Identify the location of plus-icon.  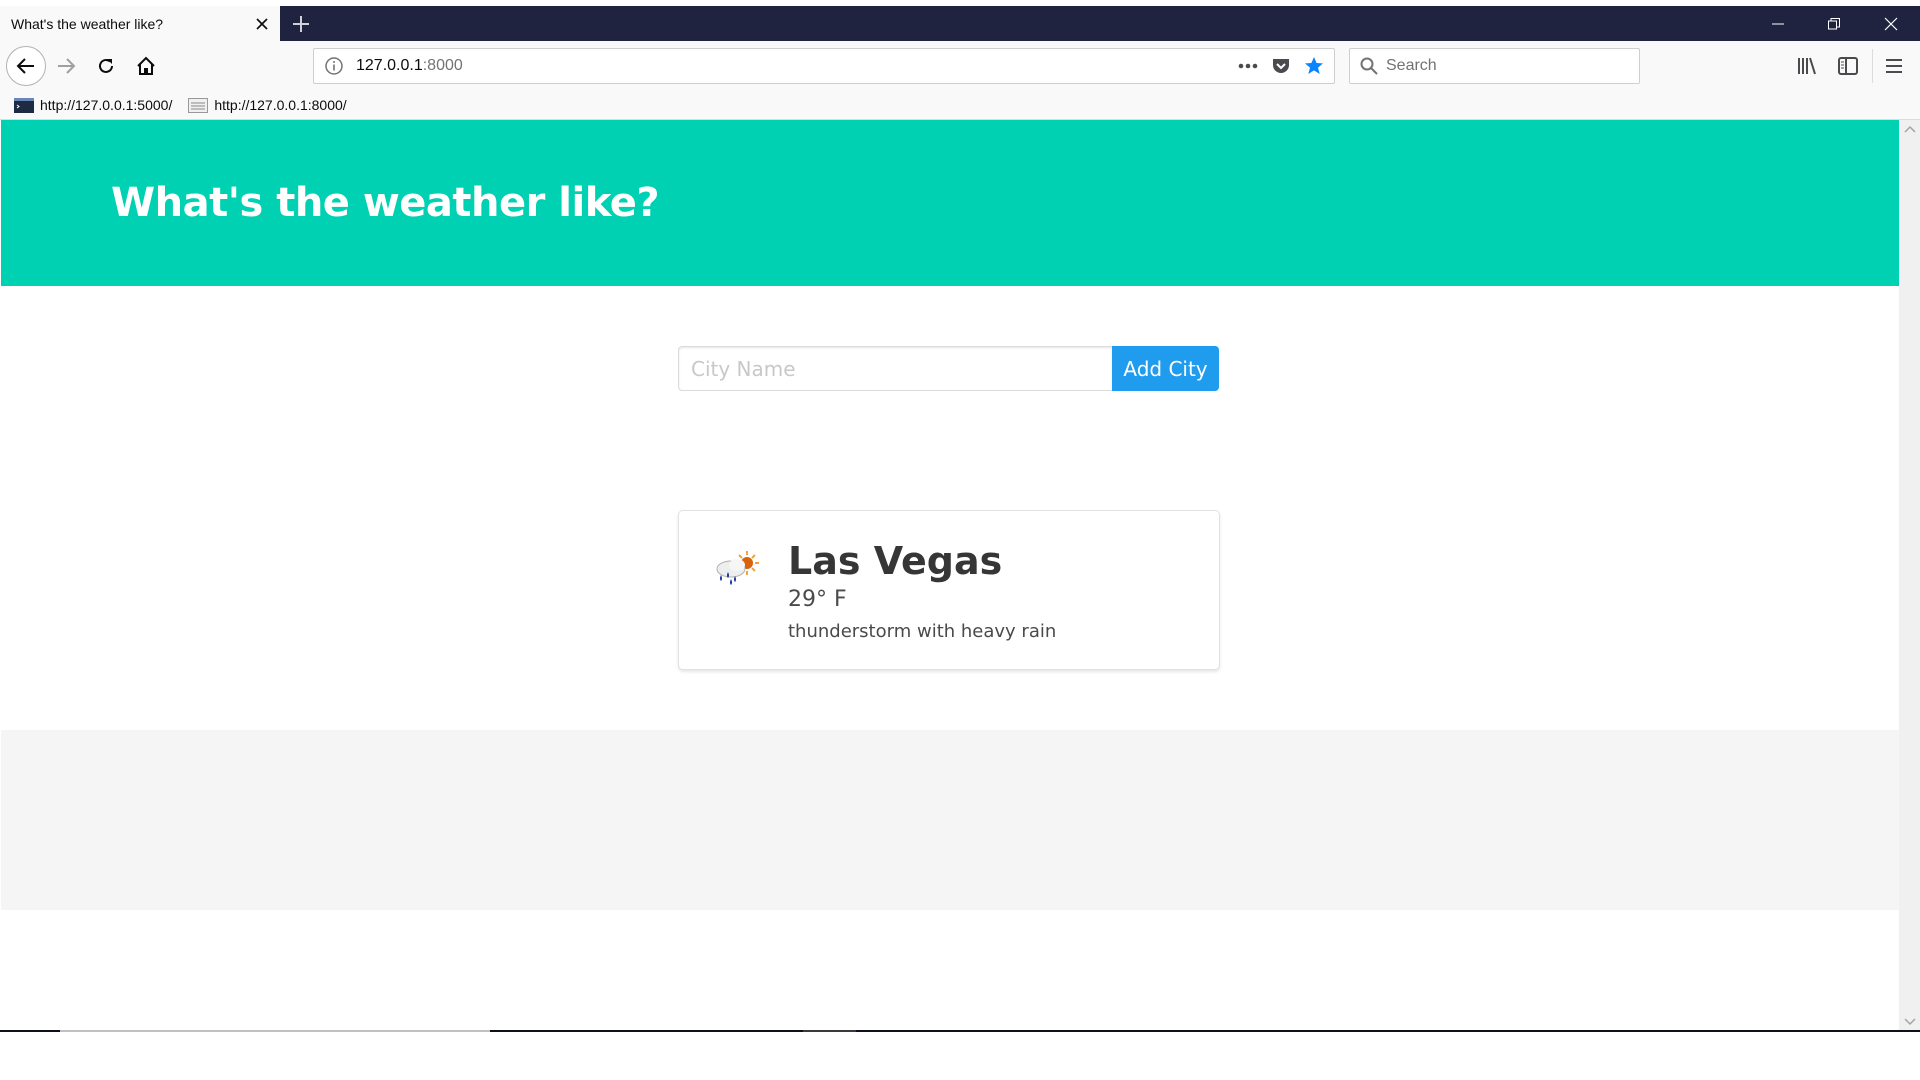
(301, 24).